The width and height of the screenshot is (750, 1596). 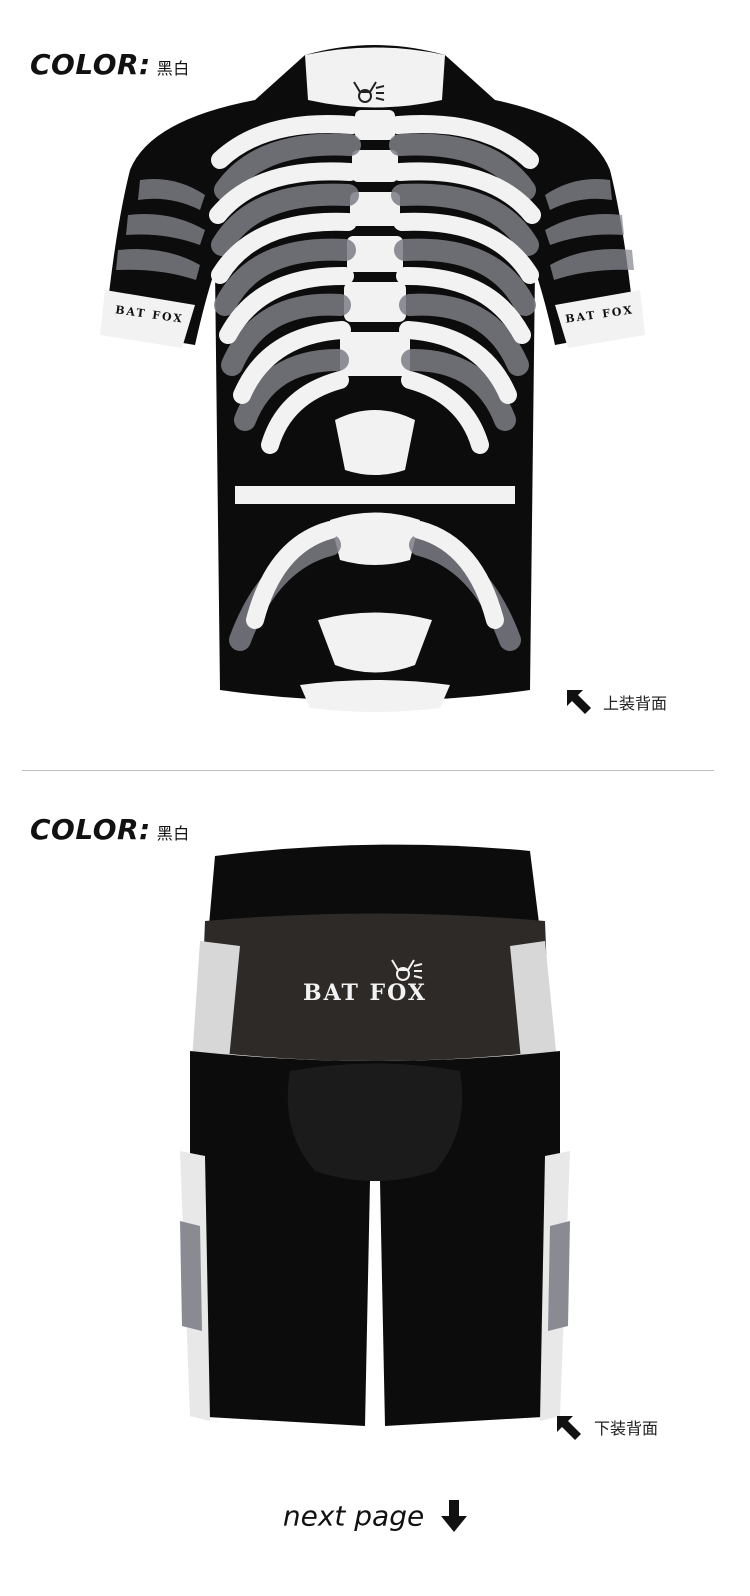 I want to click on shorts-caption: 下装背面, so click(x=626, y=1428).